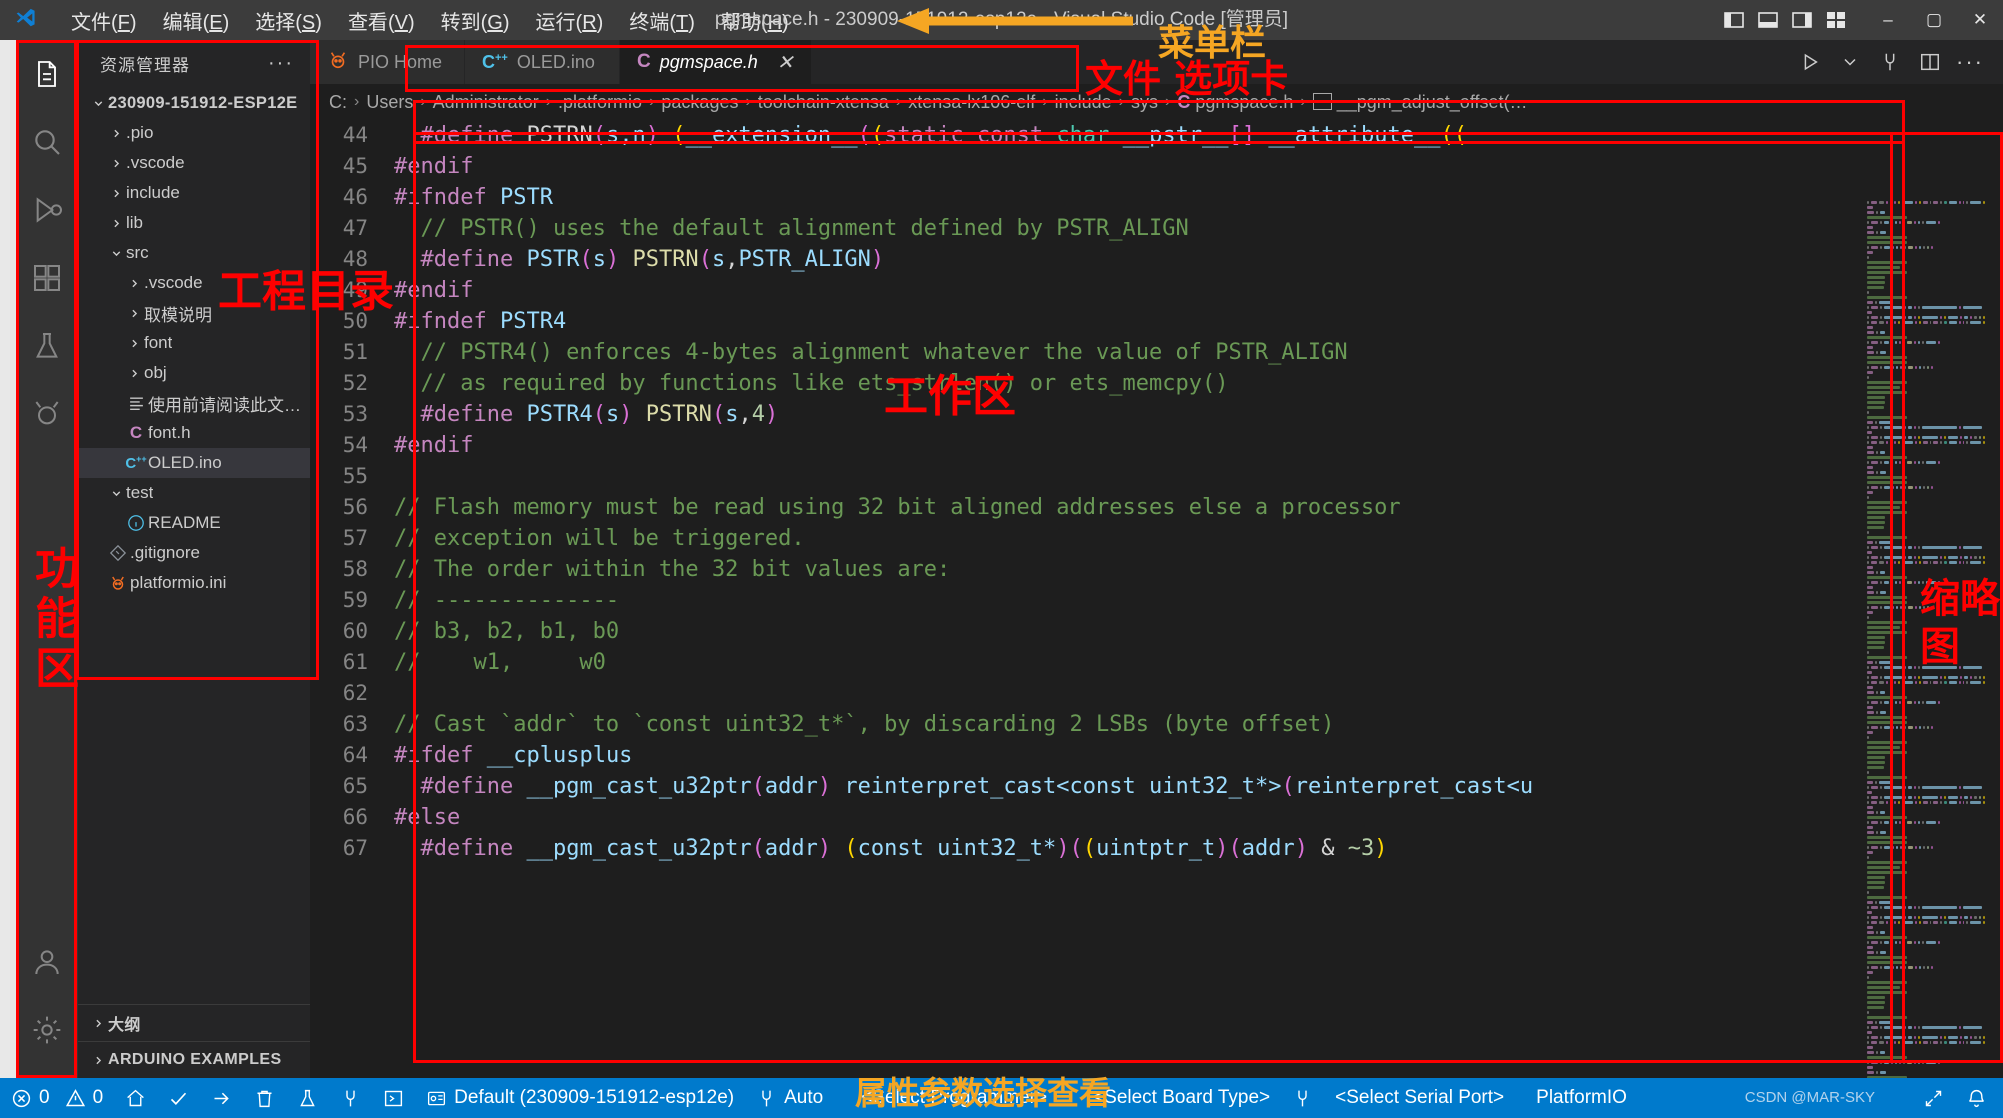 This screenshot has height=1118, width=2003. Describe the element at coordinates (194, 253) in the screenshot. I see `tree-item-src: src` at that location.